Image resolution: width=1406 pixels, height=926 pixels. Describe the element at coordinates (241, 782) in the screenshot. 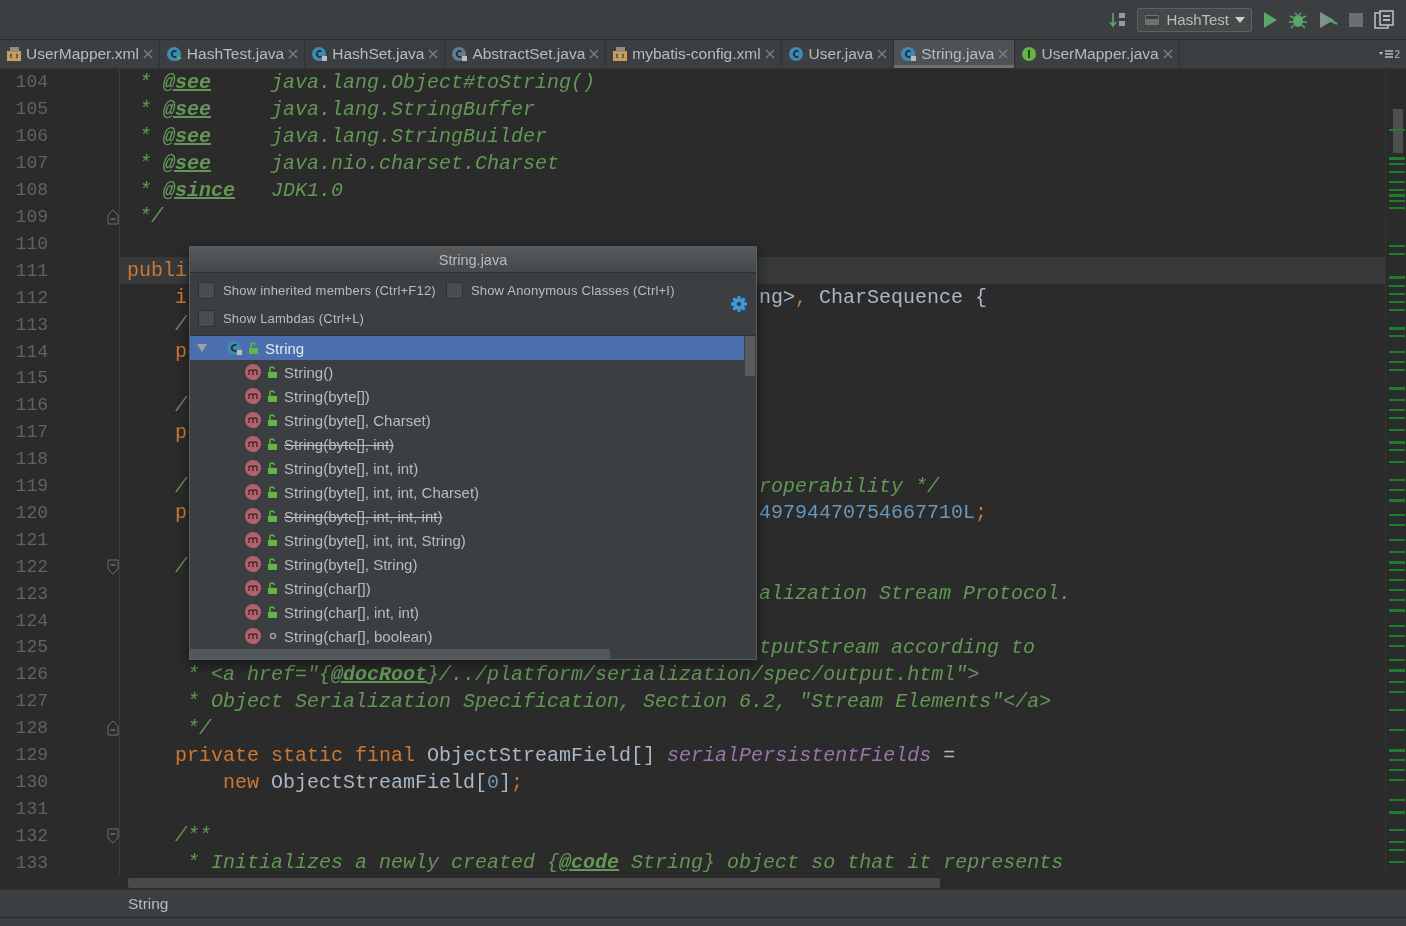

I see `code-text: new` at that location.